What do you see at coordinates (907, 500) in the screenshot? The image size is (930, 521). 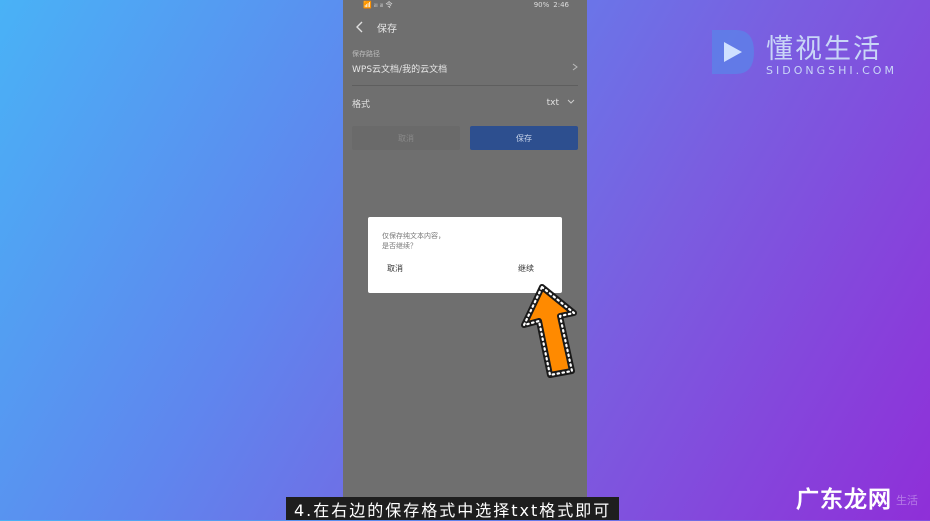 I see `watermark-sub: 生活` at bounding box center [907, 500].